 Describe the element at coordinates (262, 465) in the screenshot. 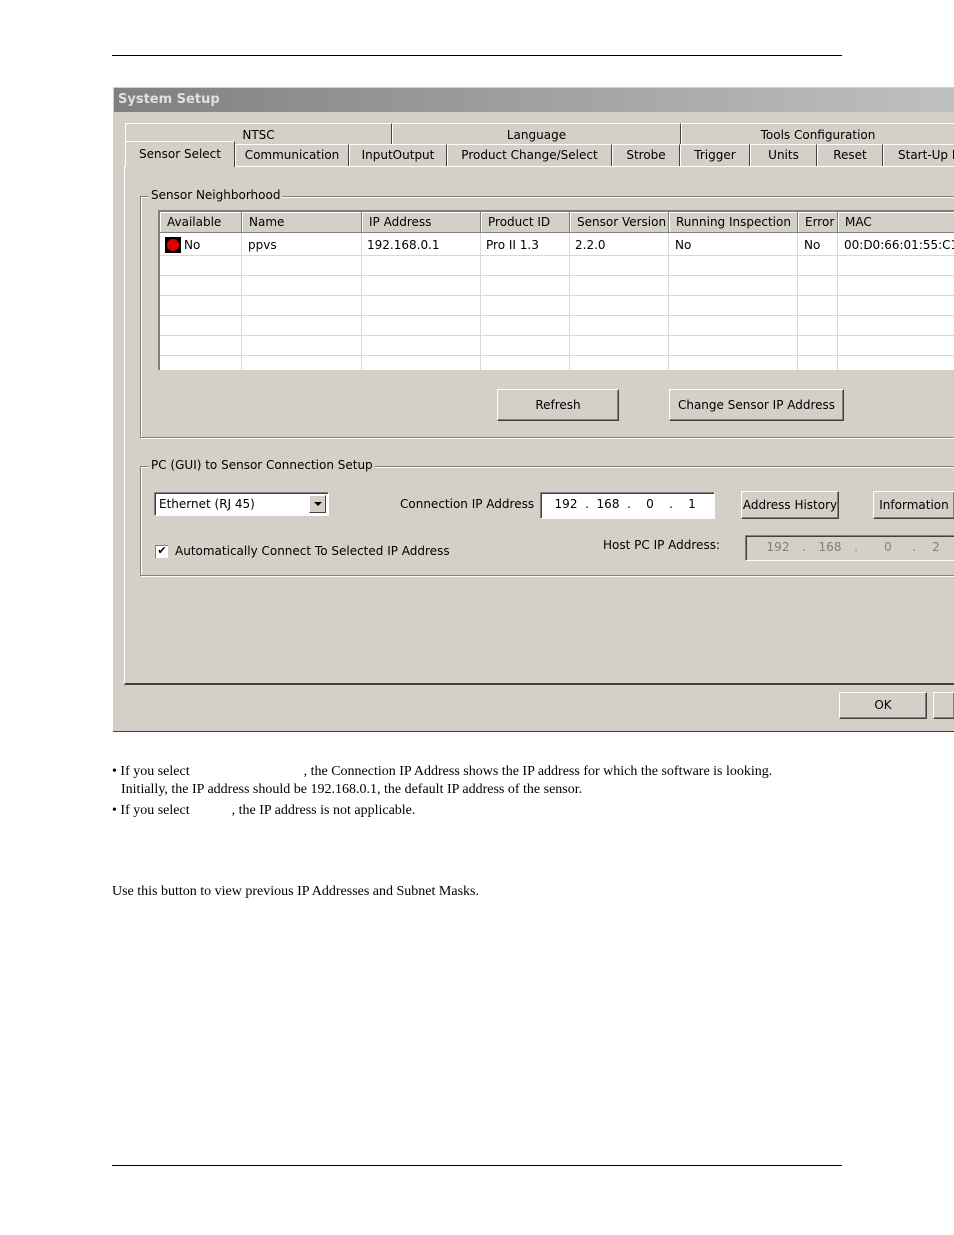

I see `connection-setup-title: PC (GUI) to Sensor Connection Setup` at that location.